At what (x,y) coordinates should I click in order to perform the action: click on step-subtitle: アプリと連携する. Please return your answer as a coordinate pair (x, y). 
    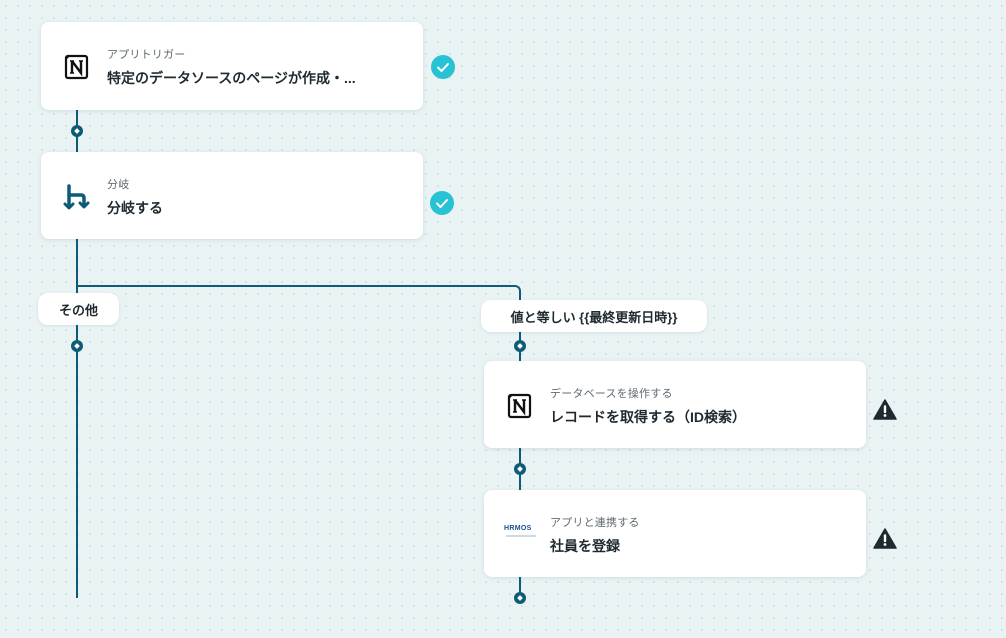
    Looking at the image, I should click on (595, 523).